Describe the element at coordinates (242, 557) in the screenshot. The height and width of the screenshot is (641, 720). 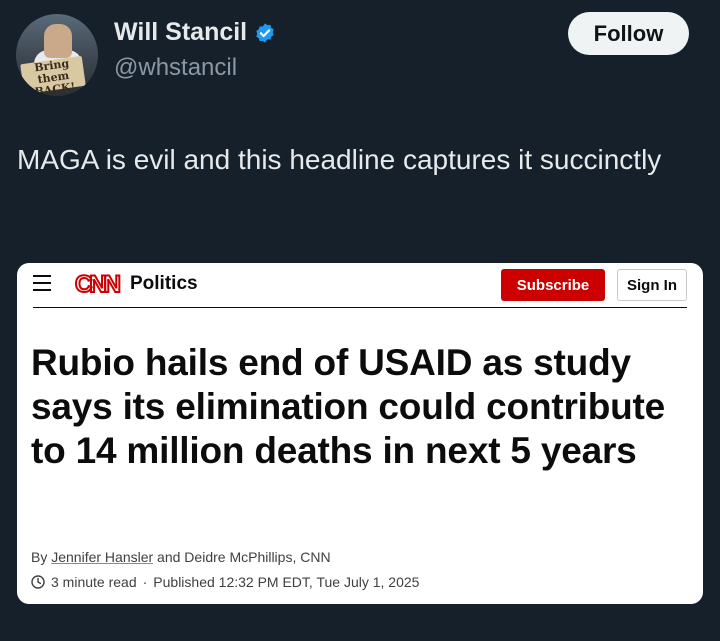
I see `byline-rest: and Deidre McPhillips, CNN` at that location.